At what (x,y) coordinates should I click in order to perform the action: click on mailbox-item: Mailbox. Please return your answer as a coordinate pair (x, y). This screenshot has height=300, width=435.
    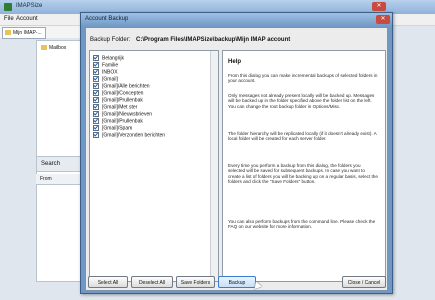
    Looking at the image, I should click on (53, 48).